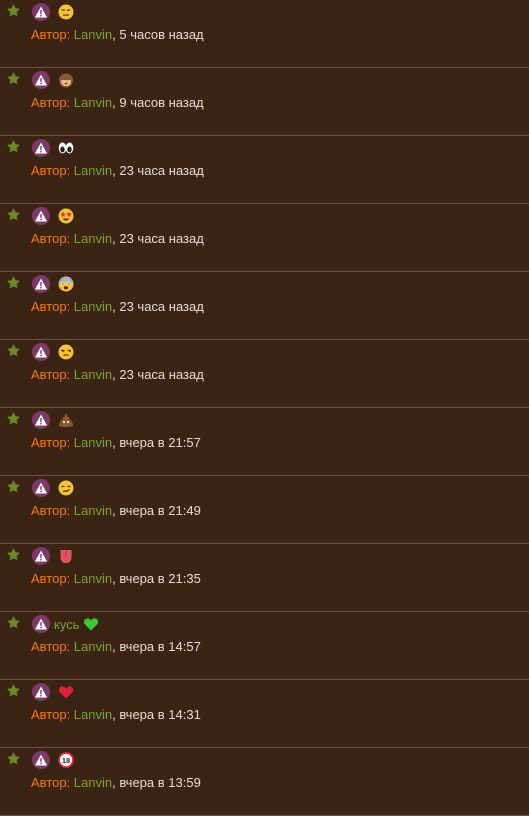  Describe the element at coordinates (66, 148) in the screenshot. I see `eyes-icon` at that location.